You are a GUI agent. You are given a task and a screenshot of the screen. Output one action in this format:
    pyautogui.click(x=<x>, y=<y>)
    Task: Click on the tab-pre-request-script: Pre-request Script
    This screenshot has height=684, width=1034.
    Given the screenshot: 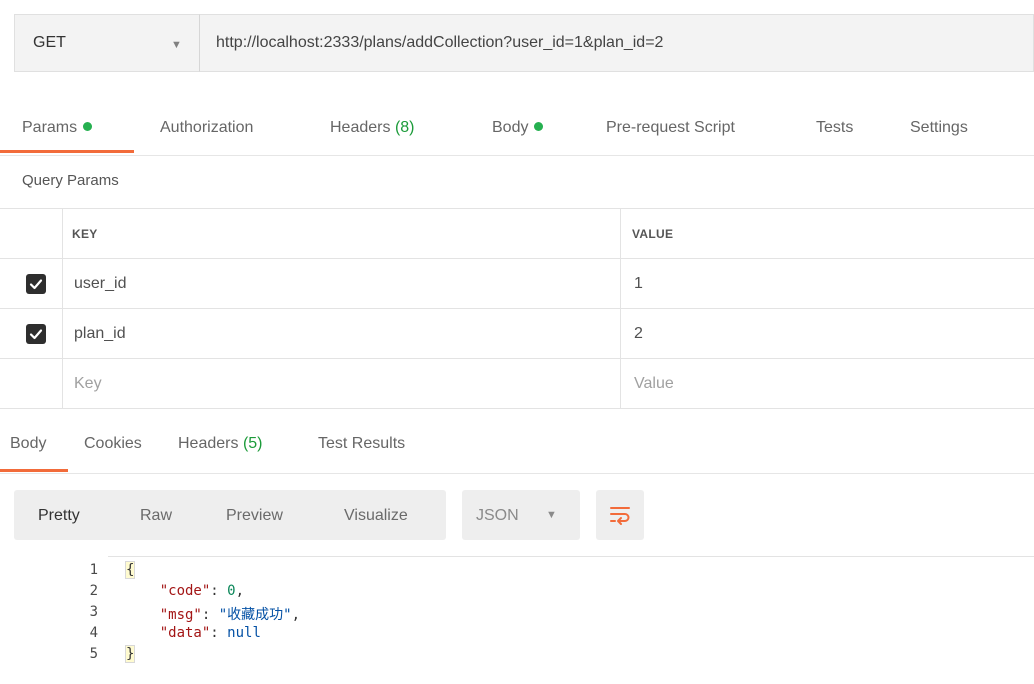 What is the action you would take?
    pyautogui.click(x=670, y=130)
    